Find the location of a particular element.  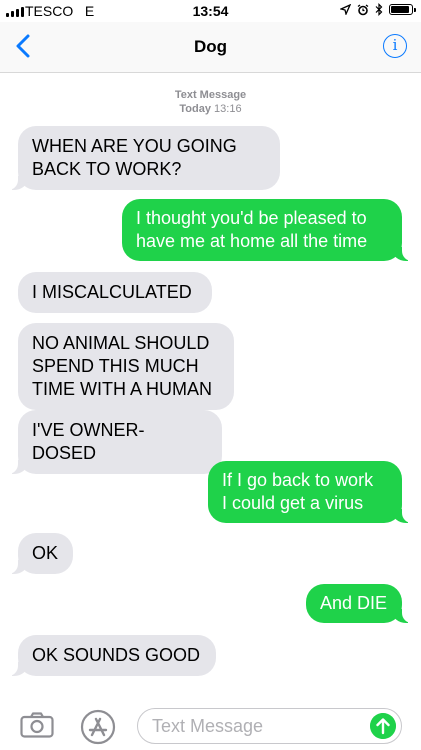

status-icons is located at coordinates (378, 9).